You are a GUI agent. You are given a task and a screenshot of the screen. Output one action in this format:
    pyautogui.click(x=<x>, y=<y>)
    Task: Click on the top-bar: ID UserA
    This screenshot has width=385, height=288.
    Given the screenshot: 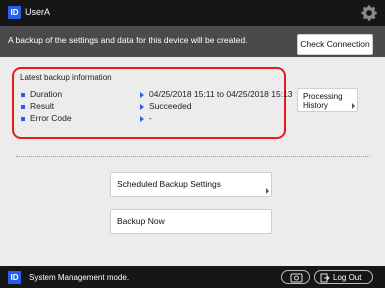 What is the action you would take?
    pyautogui.click(x=192, y=13)
    